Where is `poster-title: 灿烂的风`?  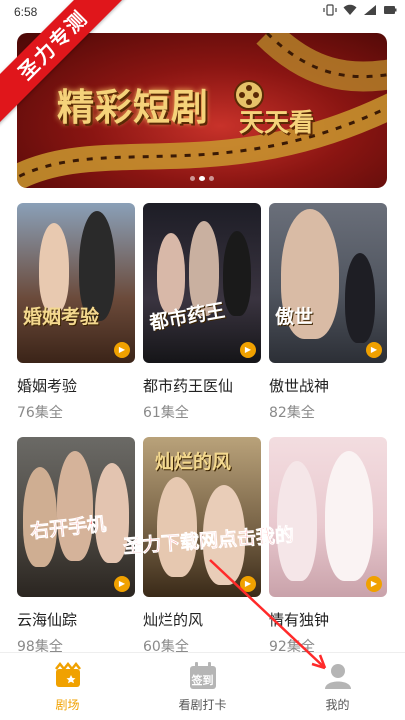 poster-title: 灿烂的风 is located at coordinates (193, 462).